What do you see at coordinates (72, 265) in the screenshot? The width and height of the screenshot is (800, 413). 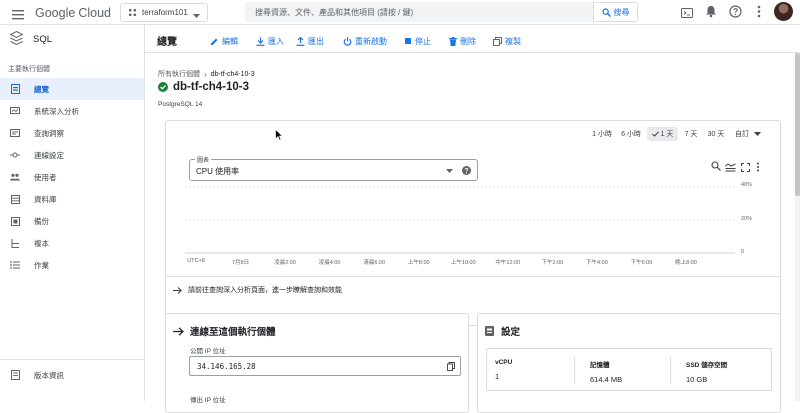 I see `sidebar-item-operations: 作業` at bounding box center [72, 265].